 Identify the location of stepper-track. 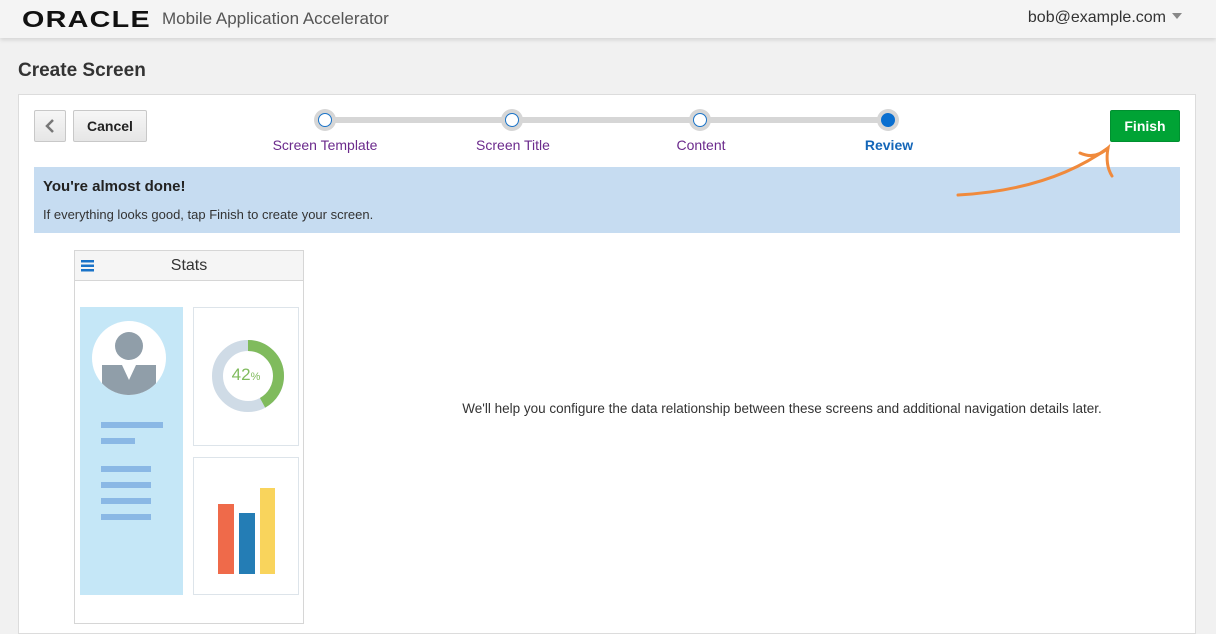
(606, 120).